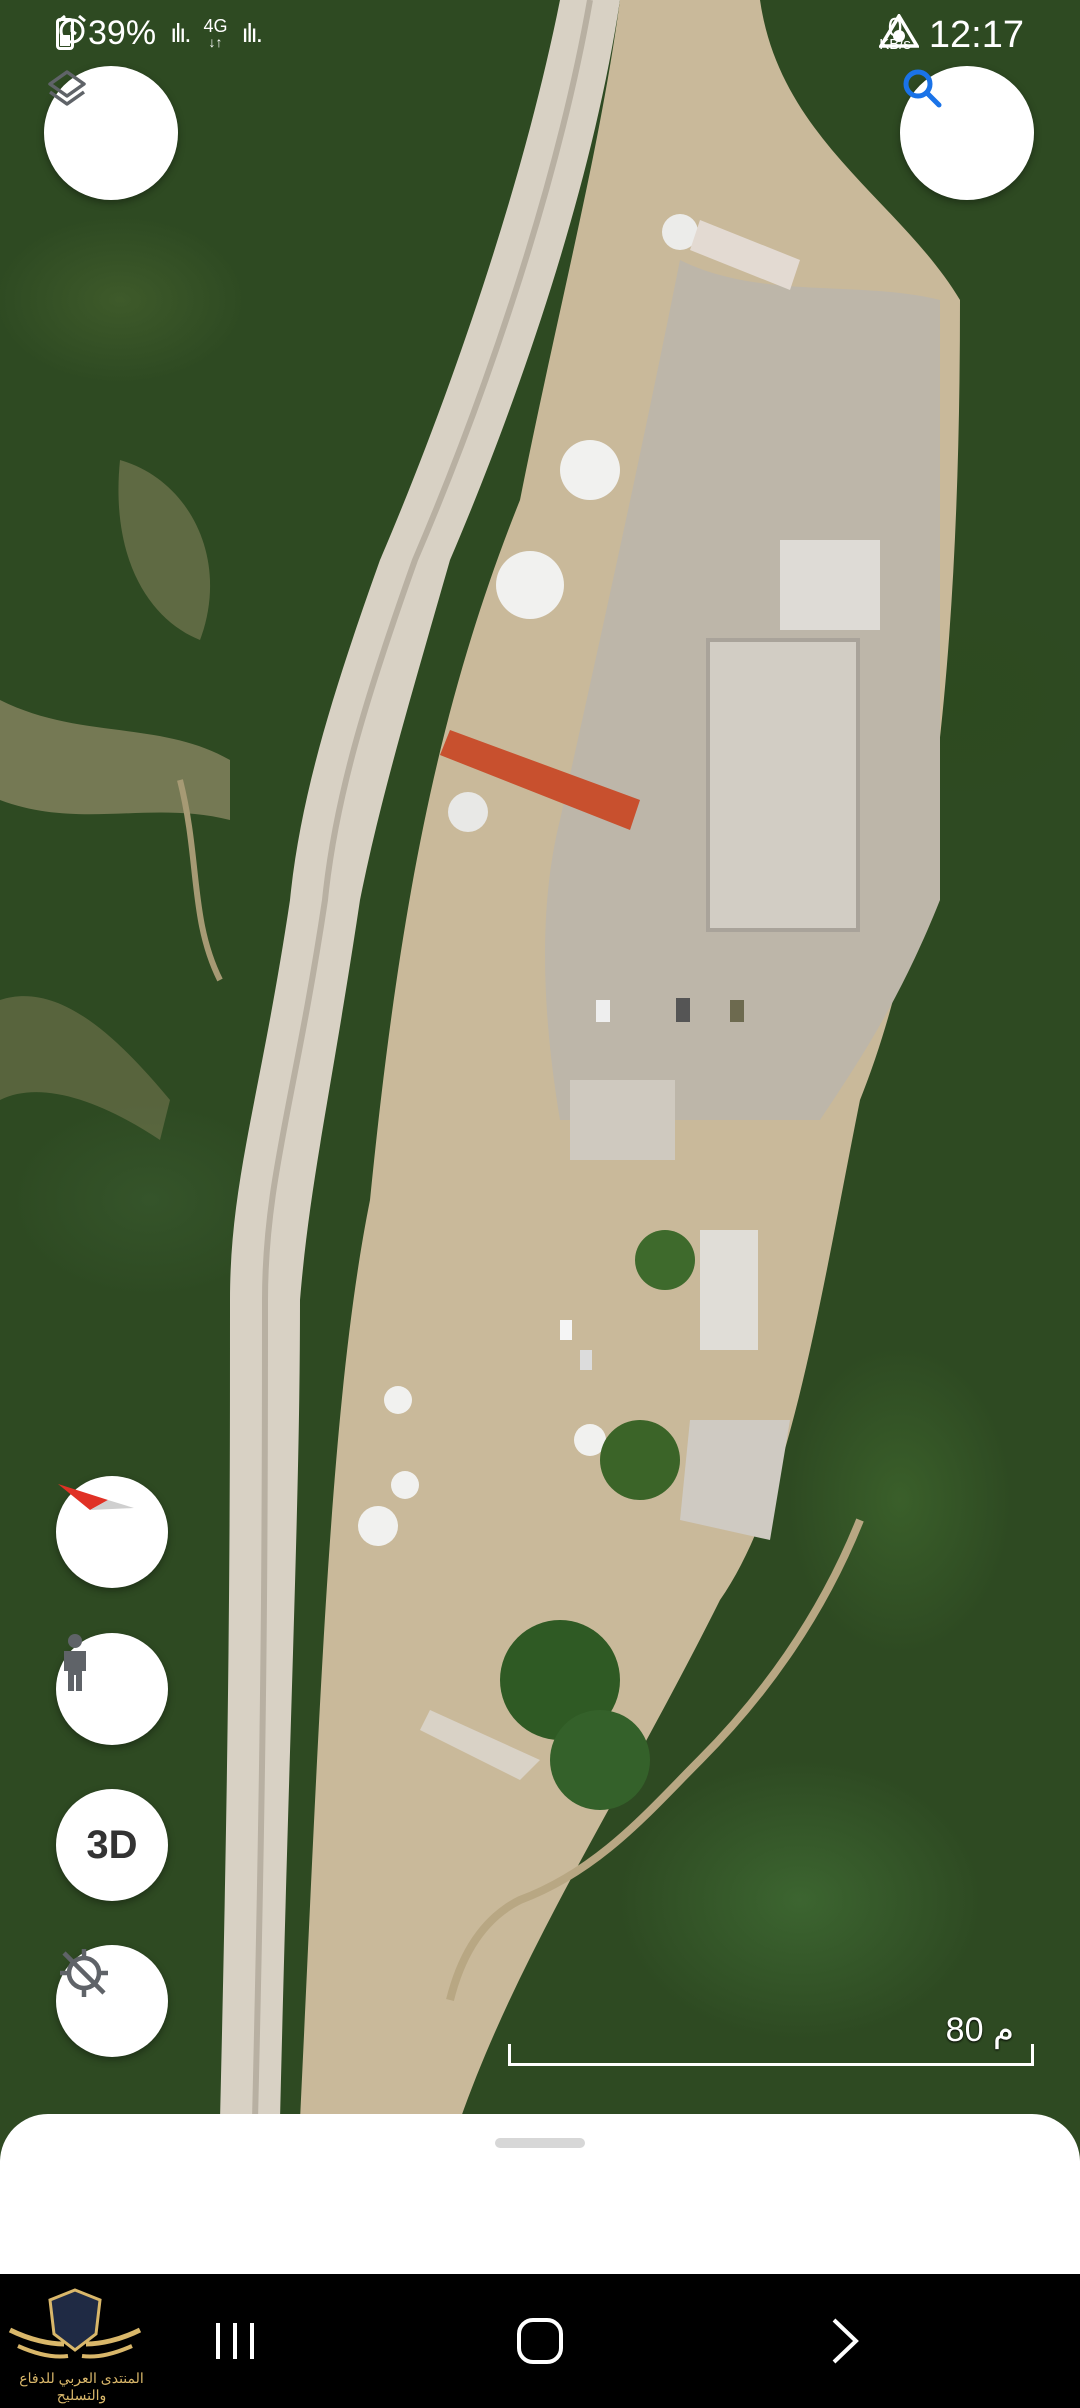  Describe the element at coordinates (771, 2064) in the screenshot. I see `scale-bar` at that location.